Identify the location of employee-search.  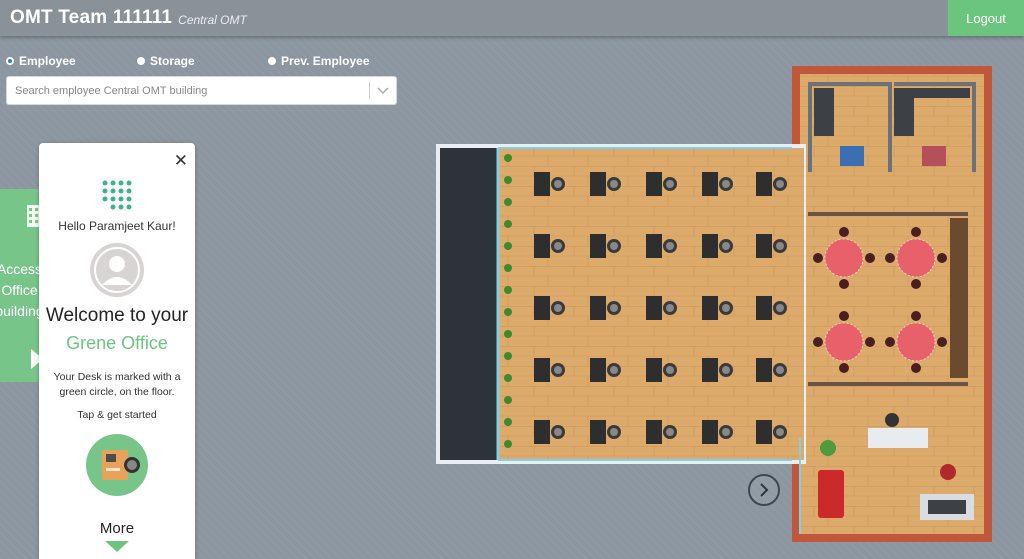
(201, 90).